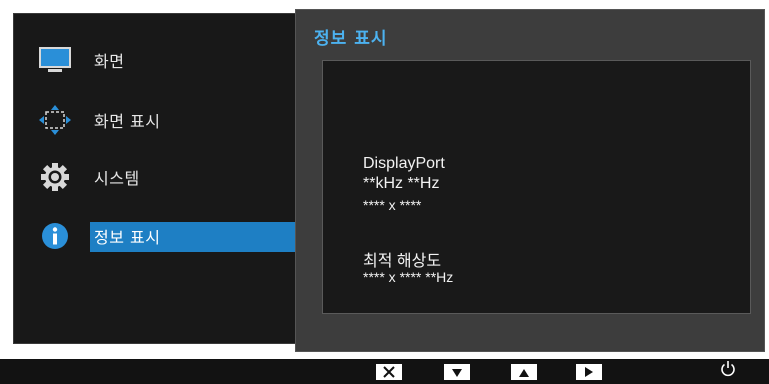 This screenshot has width=769, height=384. Describe the element at coordinates (55, 177) in the screenshot. I see `gear-icon` at that location.